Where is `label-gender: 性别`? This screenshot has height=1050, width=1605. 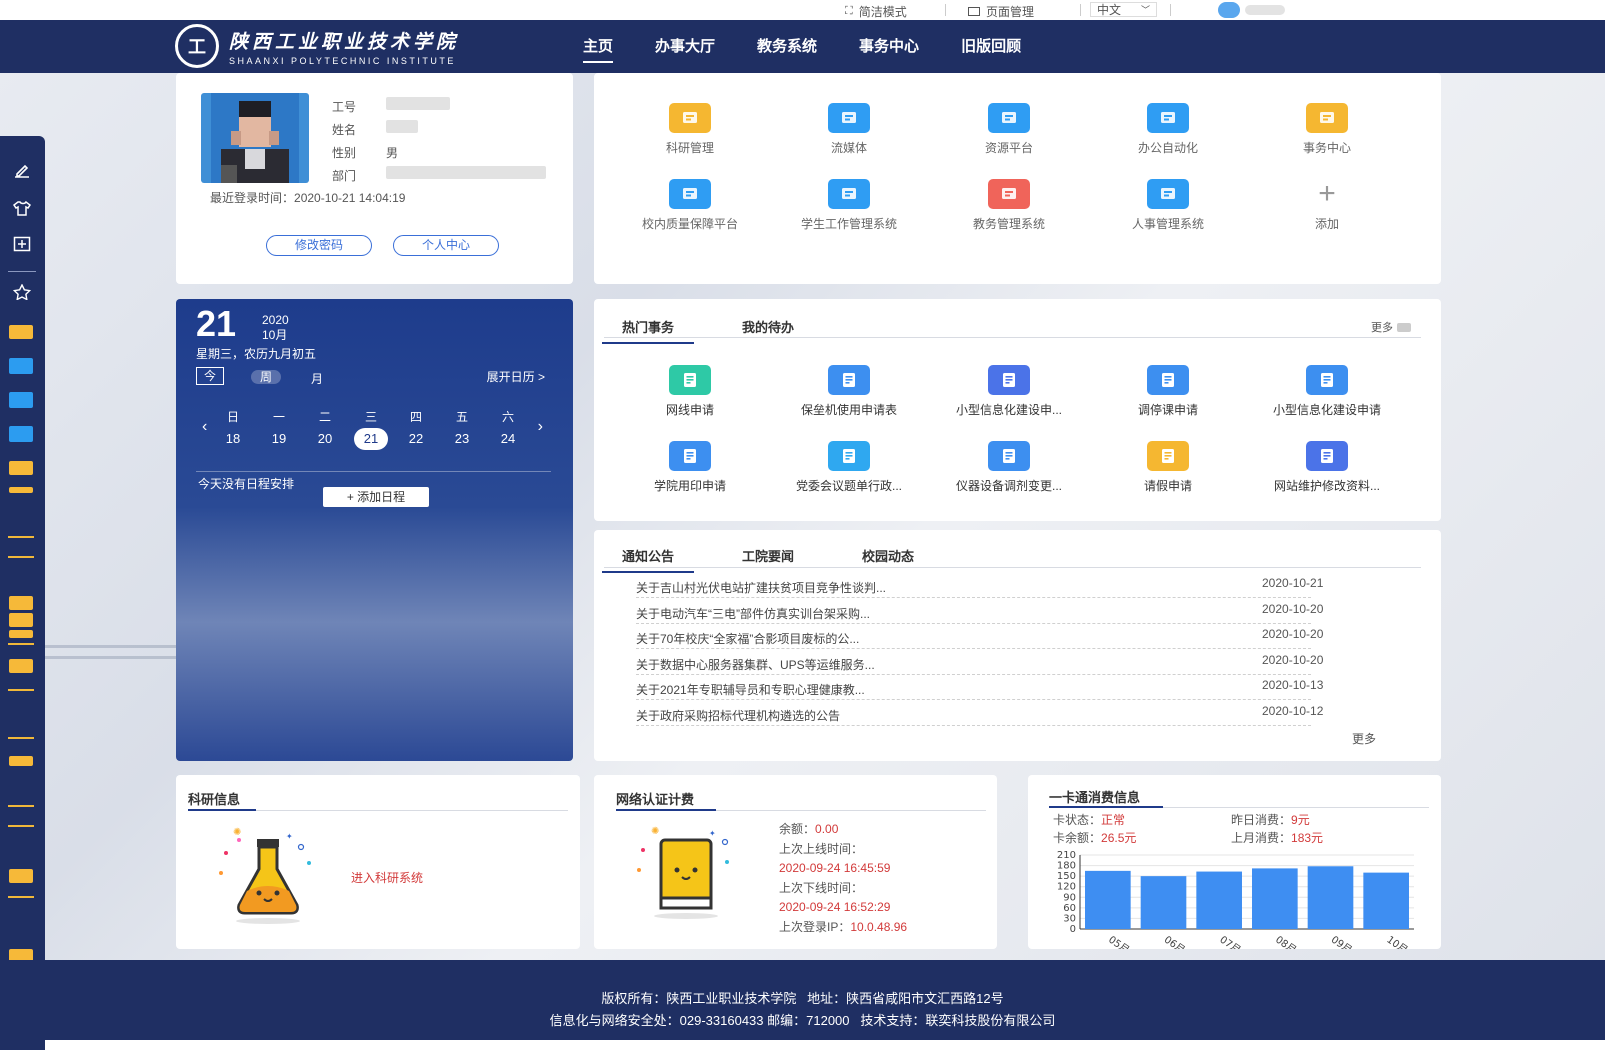 label-gender: 性别 is located at coordinates (344, 153).